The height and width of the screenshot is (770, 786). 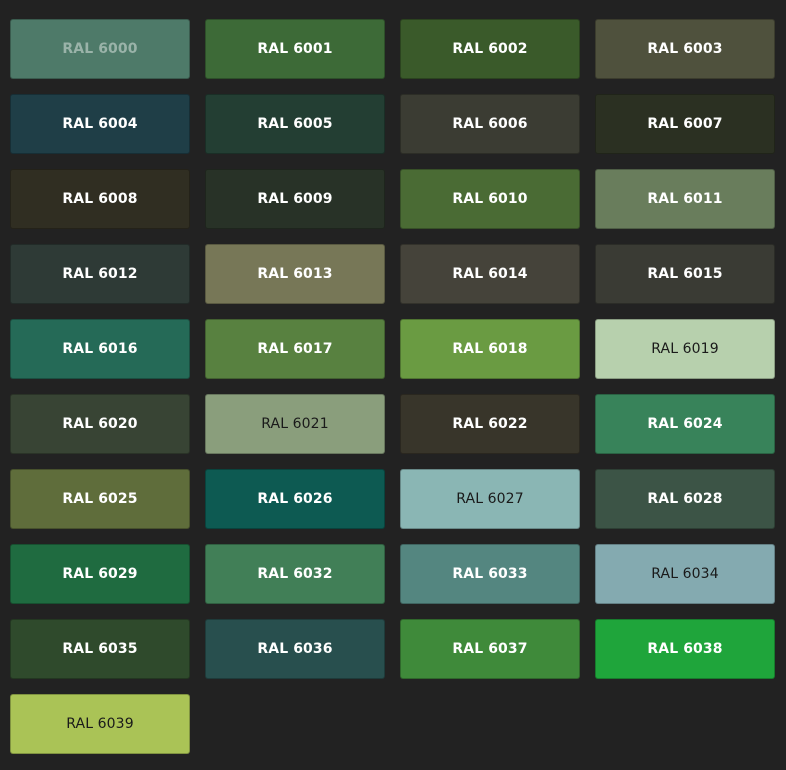 I want to click on swatch-label: RAL 6004, so click(x=100, y=124).